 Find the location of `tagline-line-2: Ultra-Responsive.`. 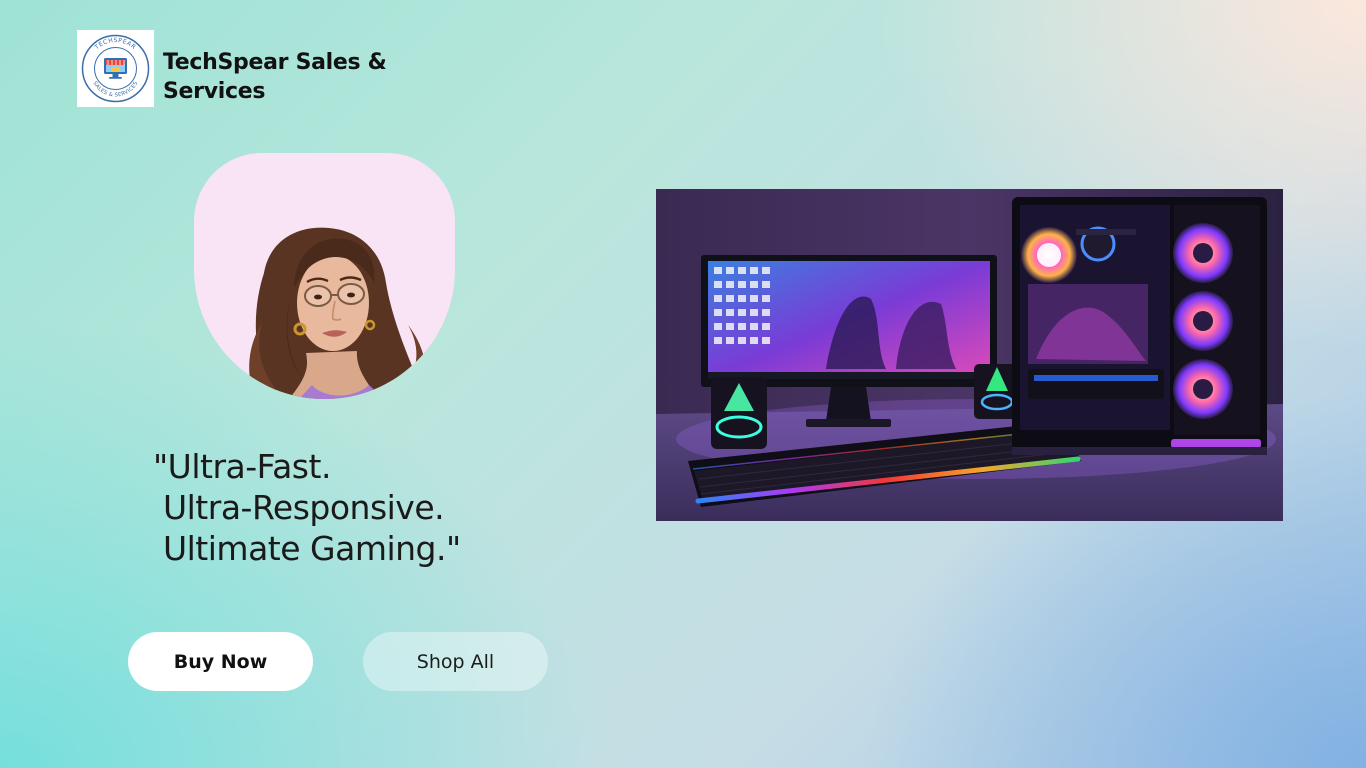

tagline-line-2: Ultra-Responsive. is located at coordinates (299, 507).